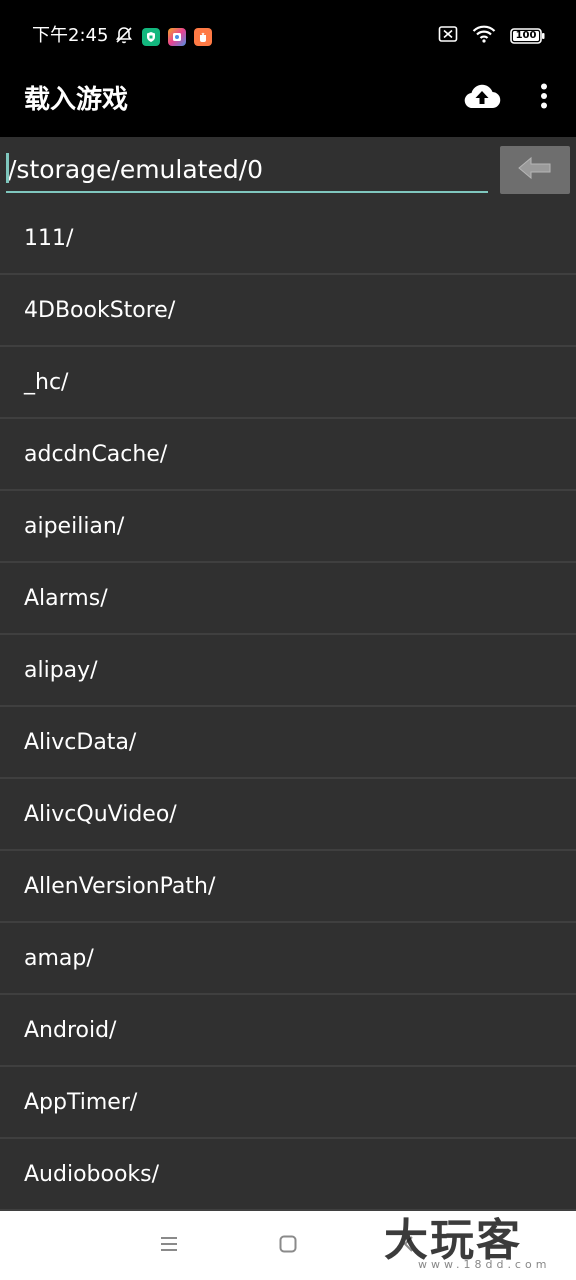  Describe the element at coordinates (49, 238) in the screenshot. I see `file-name: 111/` at that location.